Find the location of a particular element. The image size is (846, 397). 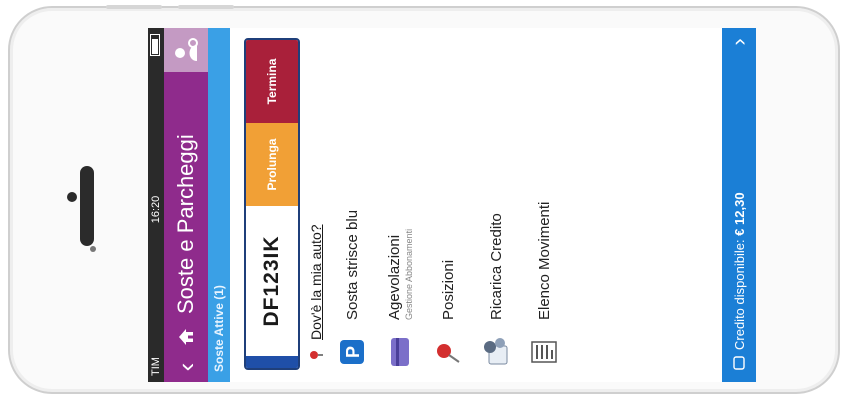

status-bar: TIM 16:20 is located at coordinates (156, 205).